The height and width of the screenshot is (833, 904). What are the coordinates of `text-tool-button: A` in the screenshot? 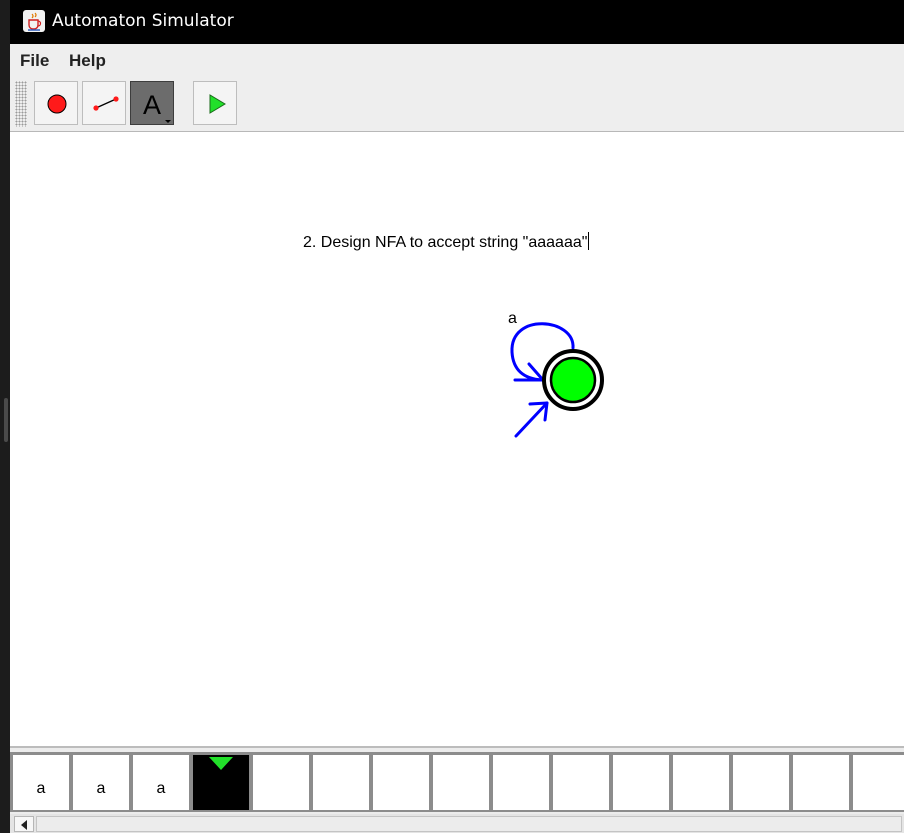 It's located at (152, 103).